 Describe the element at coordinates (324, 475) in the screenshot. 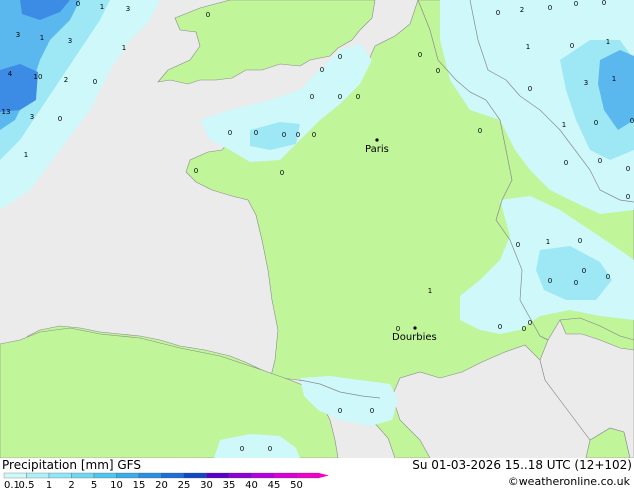

I see `legend-overflow-arrow` at that location.